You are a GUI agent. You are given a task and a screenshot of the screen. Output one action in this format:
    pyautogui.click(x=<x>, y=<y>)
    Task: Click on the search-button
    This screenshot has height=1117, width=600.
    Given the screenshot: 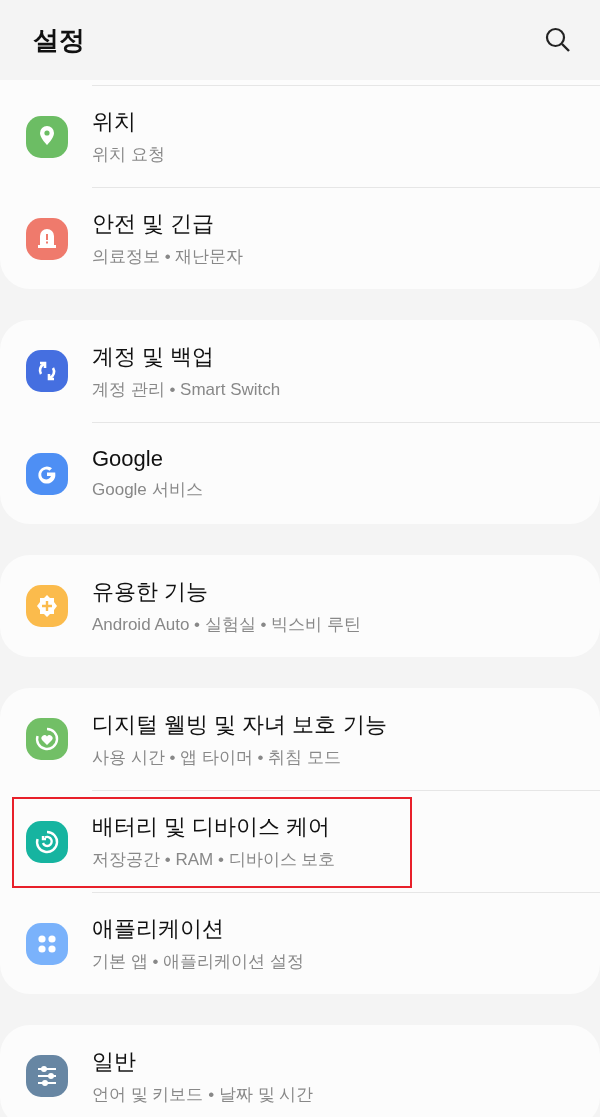 What is the action you would take?
    pyautogui.click(x=558, y=40)
    